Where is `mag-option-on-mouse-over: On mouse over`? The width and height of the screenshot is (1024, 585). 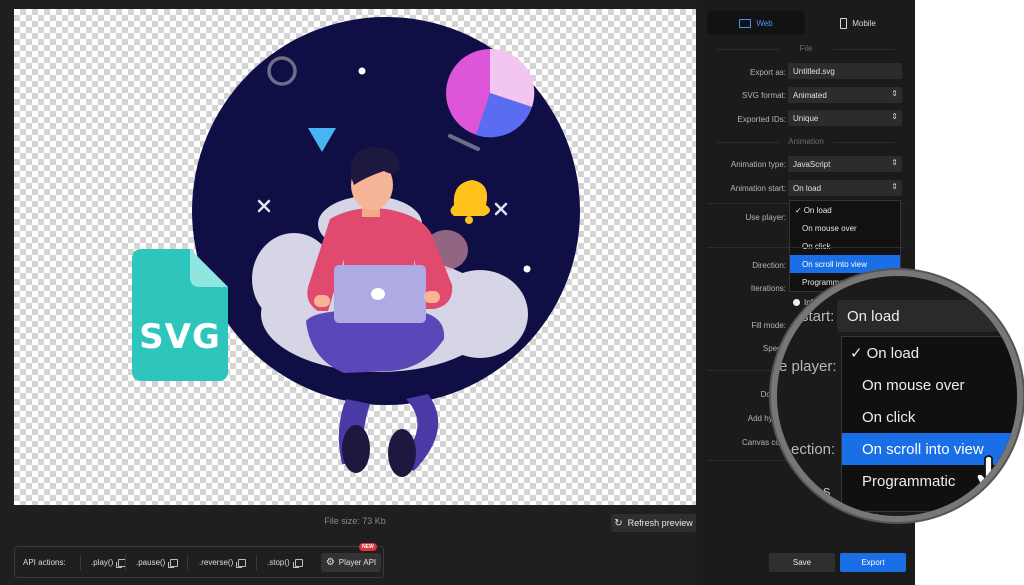 mag-option-on-mouse-over: On mouse over is located at coordinates (929, 385).